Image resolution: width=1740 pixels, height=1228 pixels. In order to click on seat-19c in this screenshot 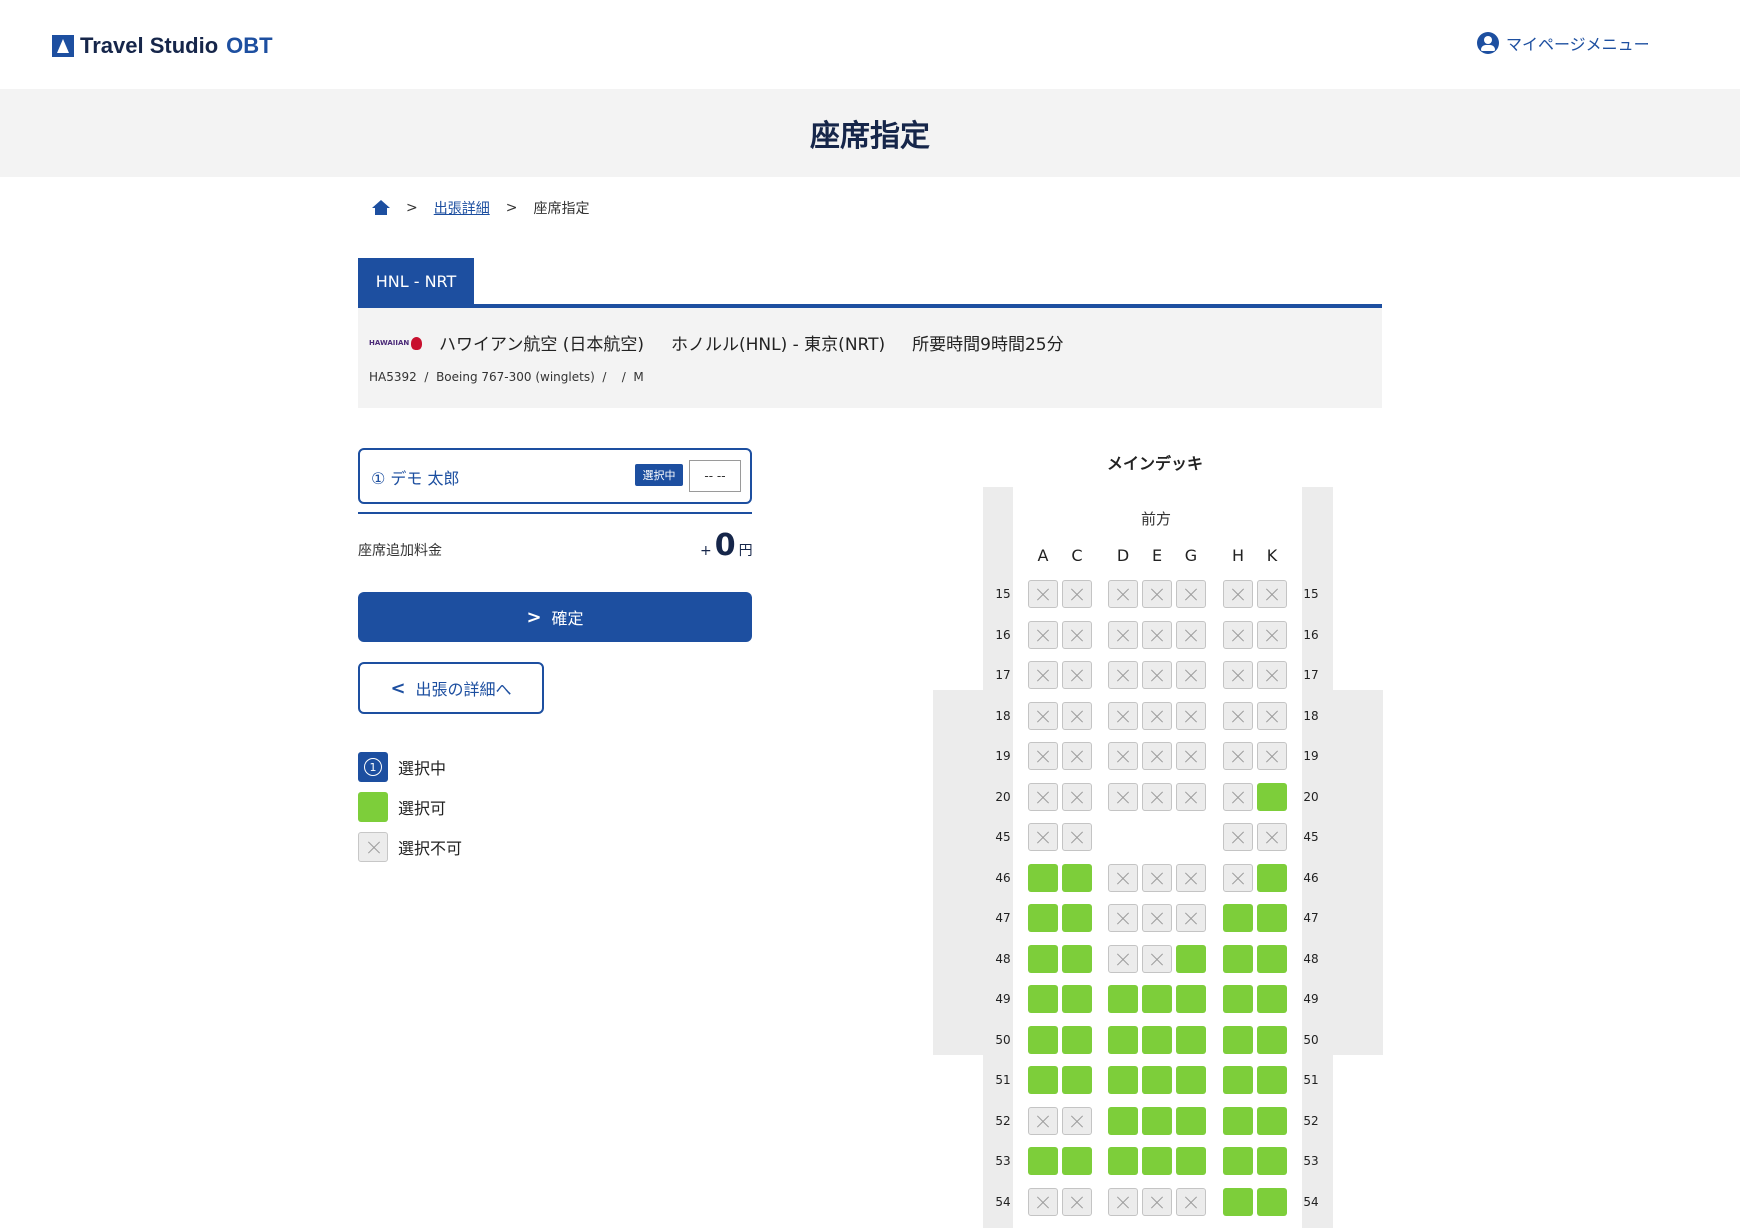, I will do `click(1077, 756)`.